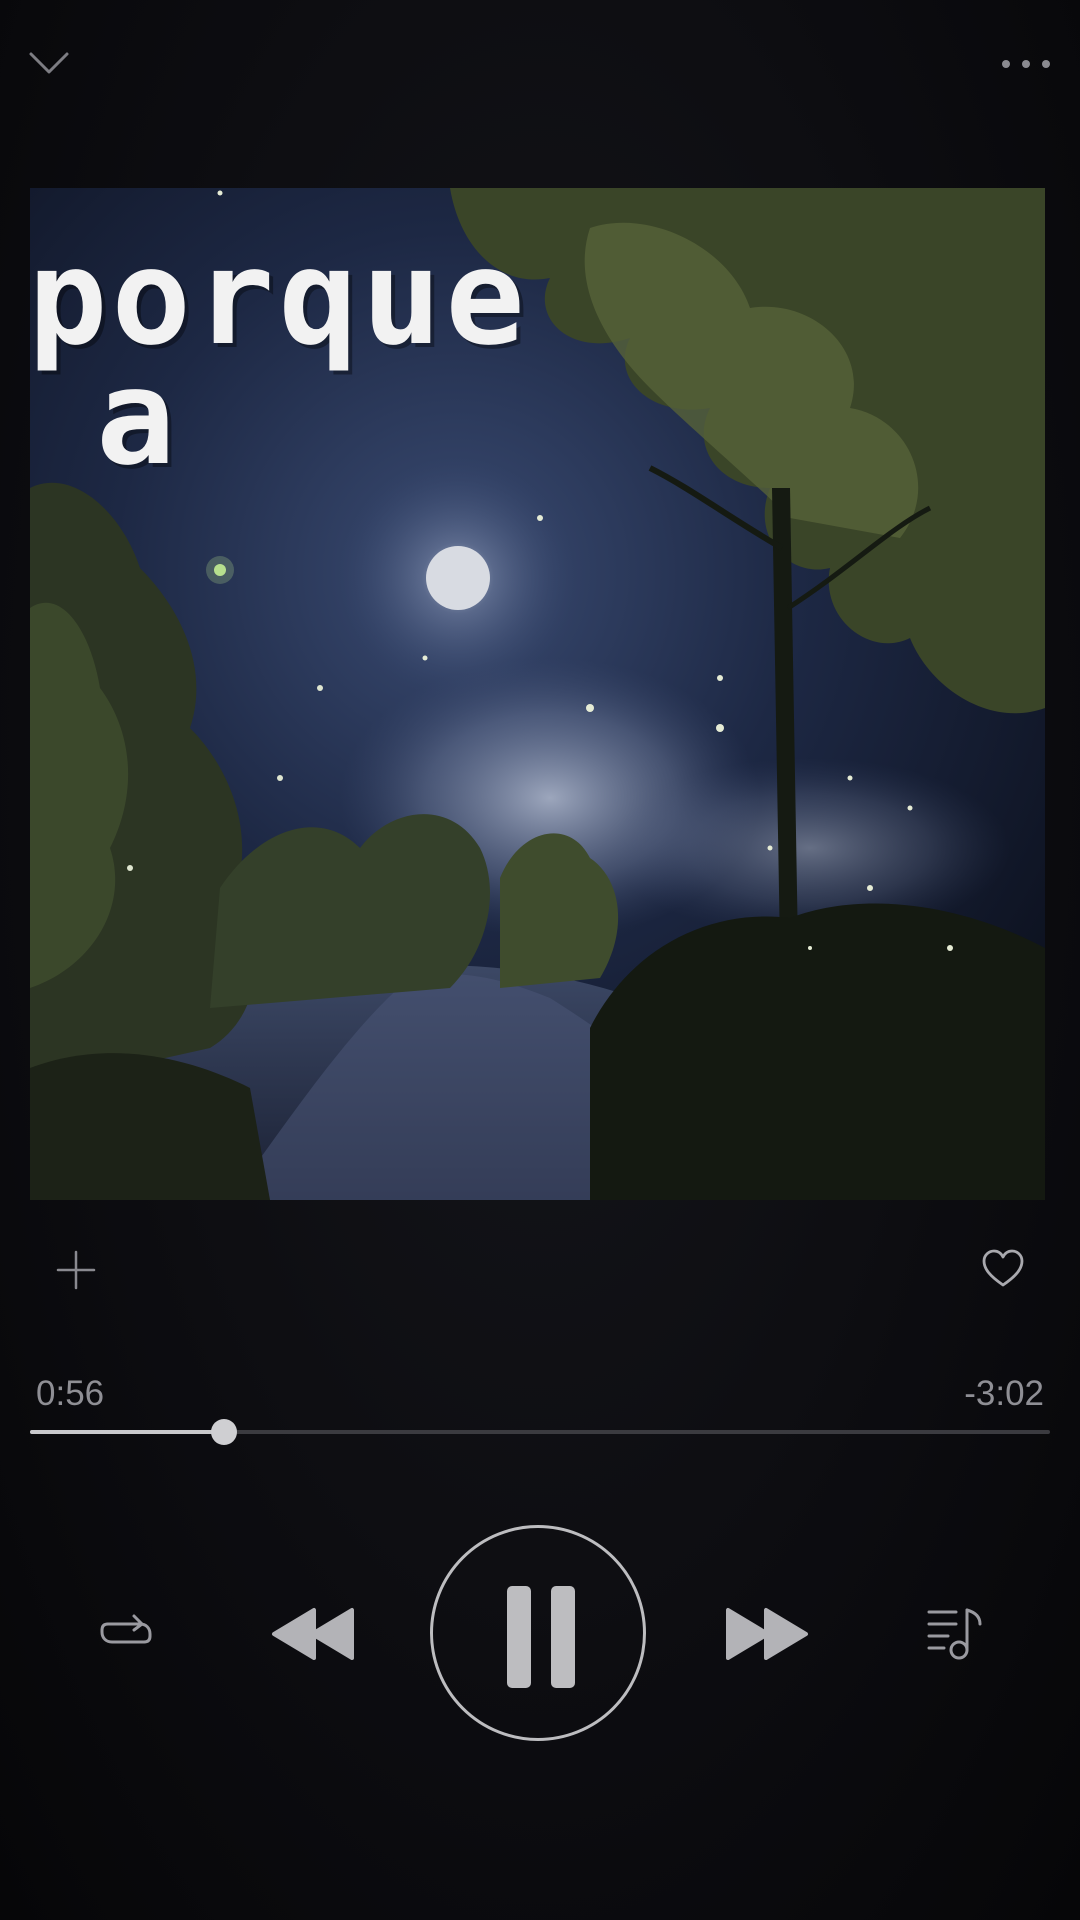  I want to click on progress-fill, so click(127, 1432).